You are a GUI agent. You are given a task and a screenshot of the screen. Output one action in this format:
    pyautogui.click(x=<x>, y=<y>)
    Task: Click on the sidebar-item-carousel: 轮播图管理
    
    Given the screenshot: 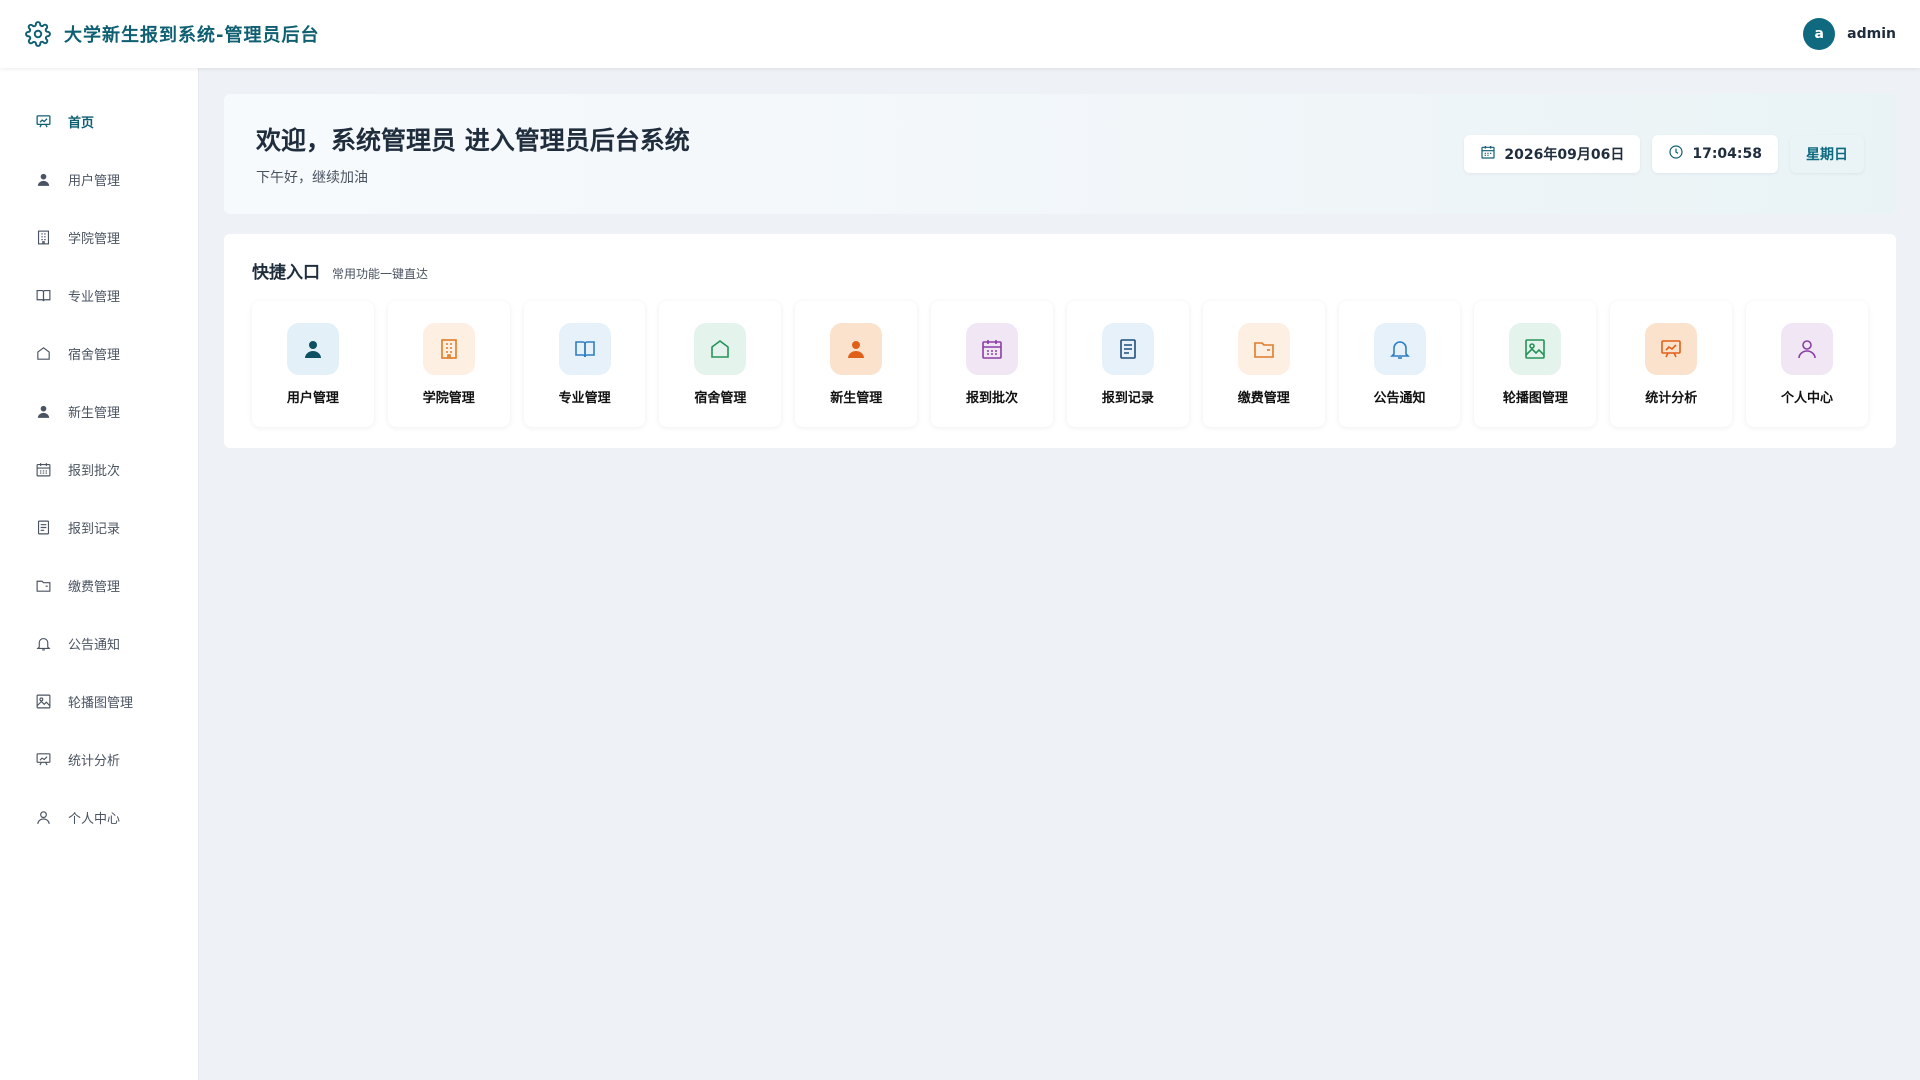 What is the action you would take?
    pyautogui.click(x=99, y=701)
    